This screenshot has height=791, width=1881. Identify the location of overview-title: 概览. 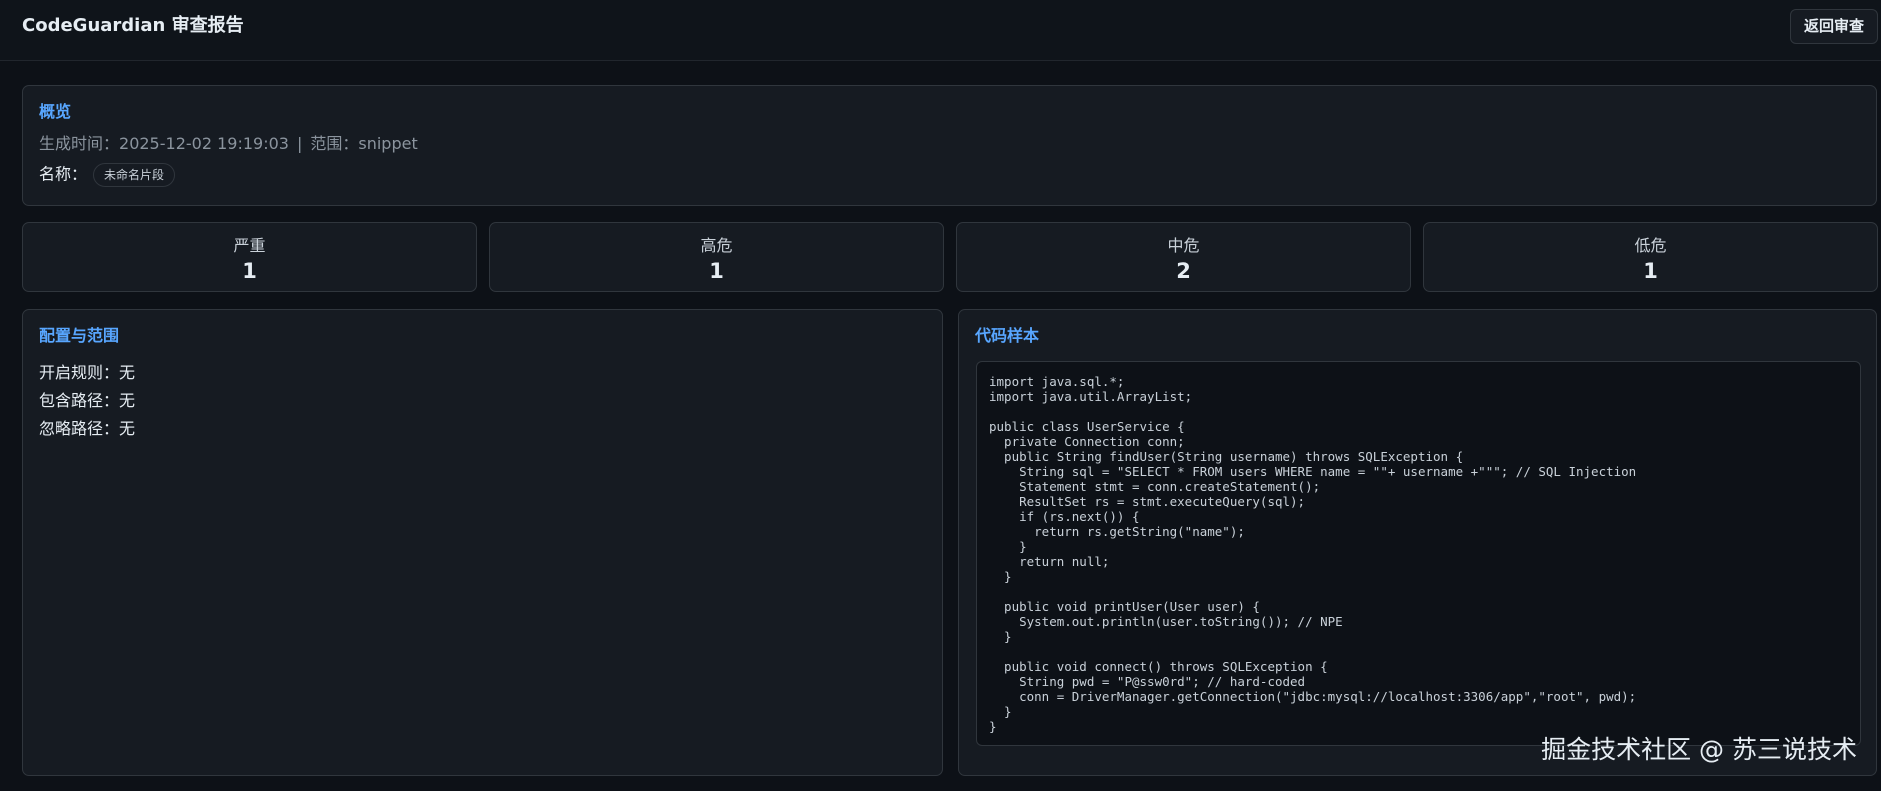
(55, 111).